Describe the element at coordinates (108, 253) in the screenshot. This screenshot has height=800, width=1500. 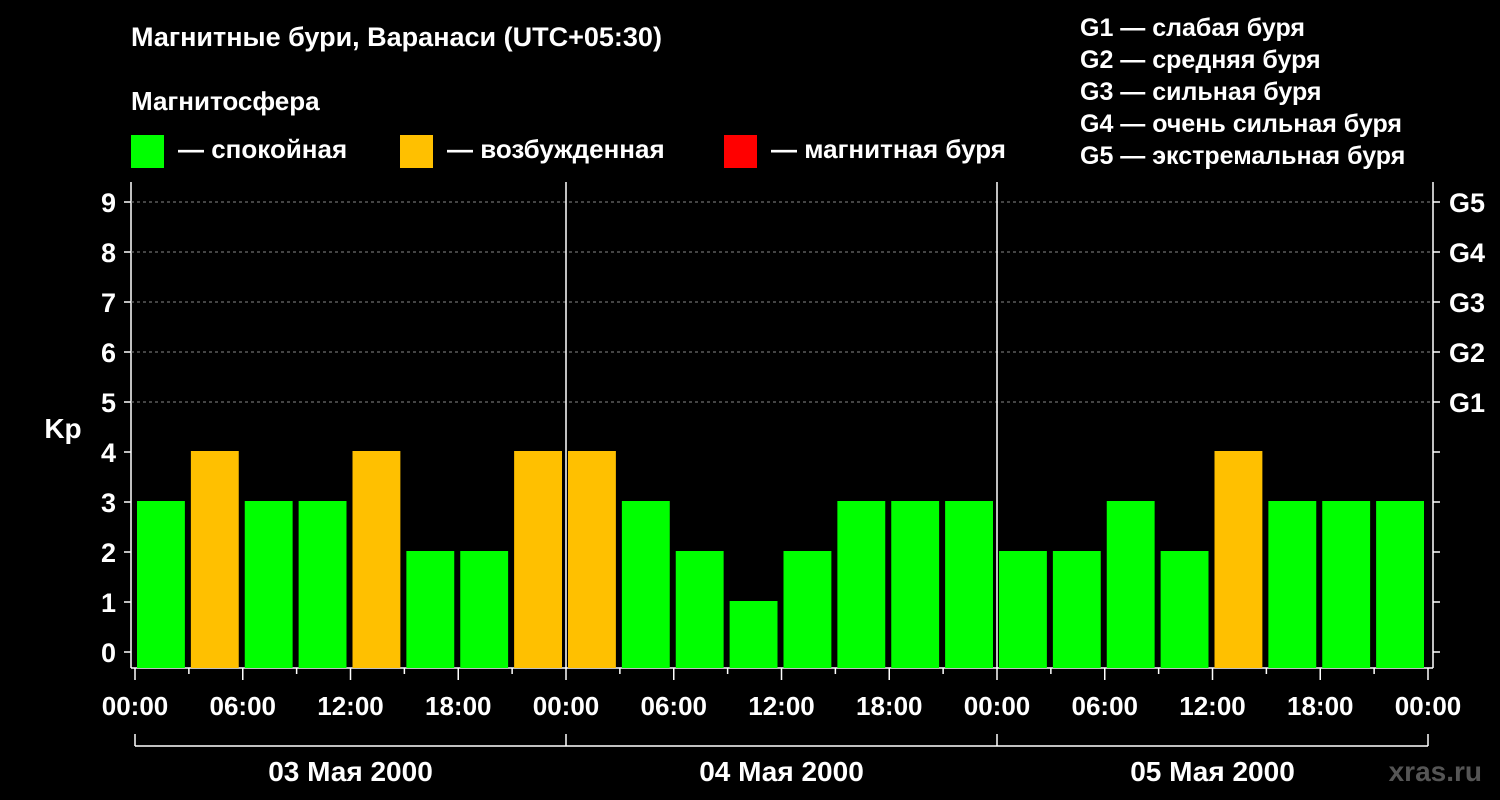
I see `y-tick-label: 8` at that location.